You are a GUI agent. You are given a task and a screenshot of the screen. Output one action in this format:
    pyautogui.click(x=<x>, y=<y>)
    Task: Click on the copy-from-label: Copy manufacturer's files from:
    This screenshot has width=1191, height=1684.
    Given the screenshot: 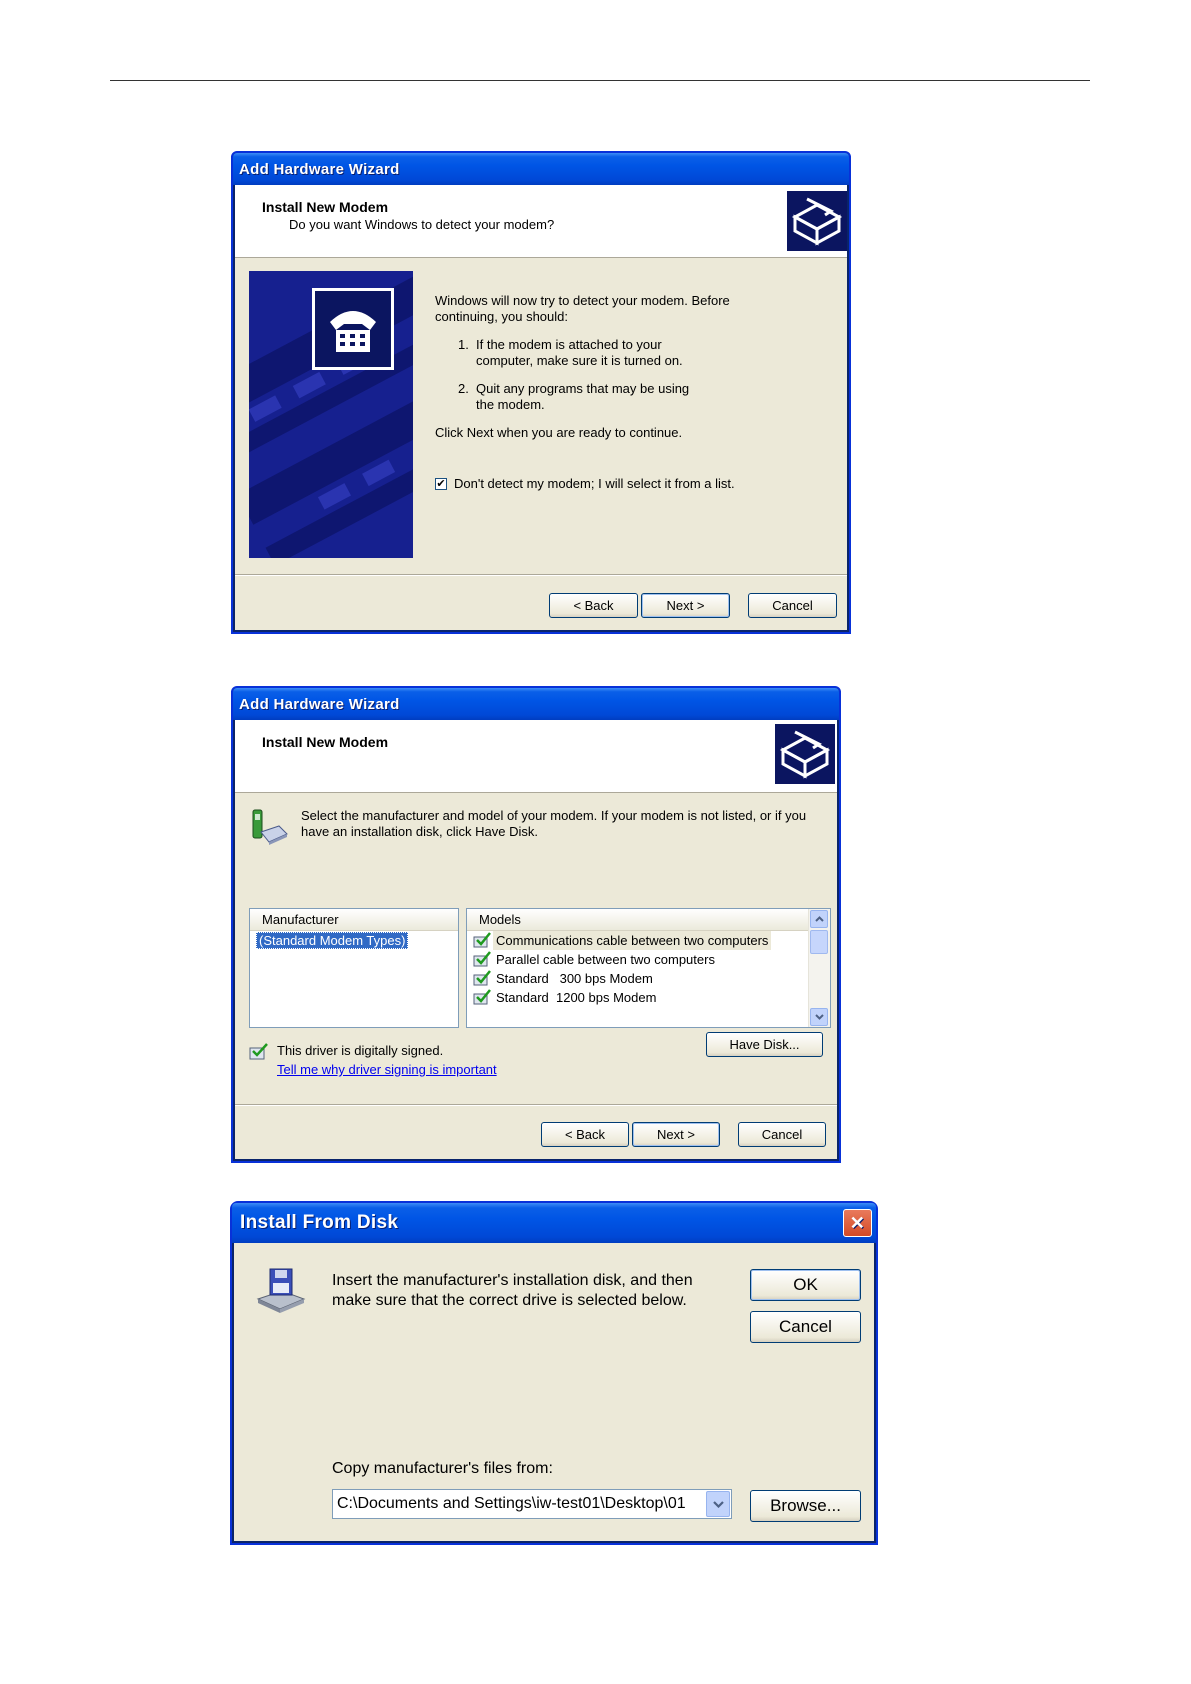 What is the action you would take?
    pyautogui.click(x=442, y=1468)
    